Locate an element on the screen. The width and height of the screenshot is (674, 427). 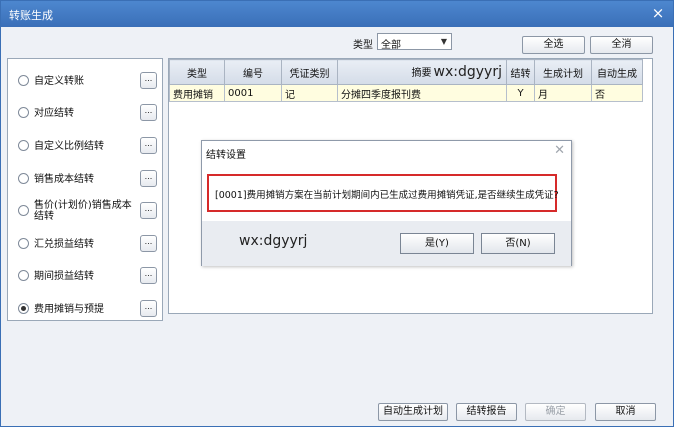
type-filter-label: 类型 is located at coordinates (363, 45).